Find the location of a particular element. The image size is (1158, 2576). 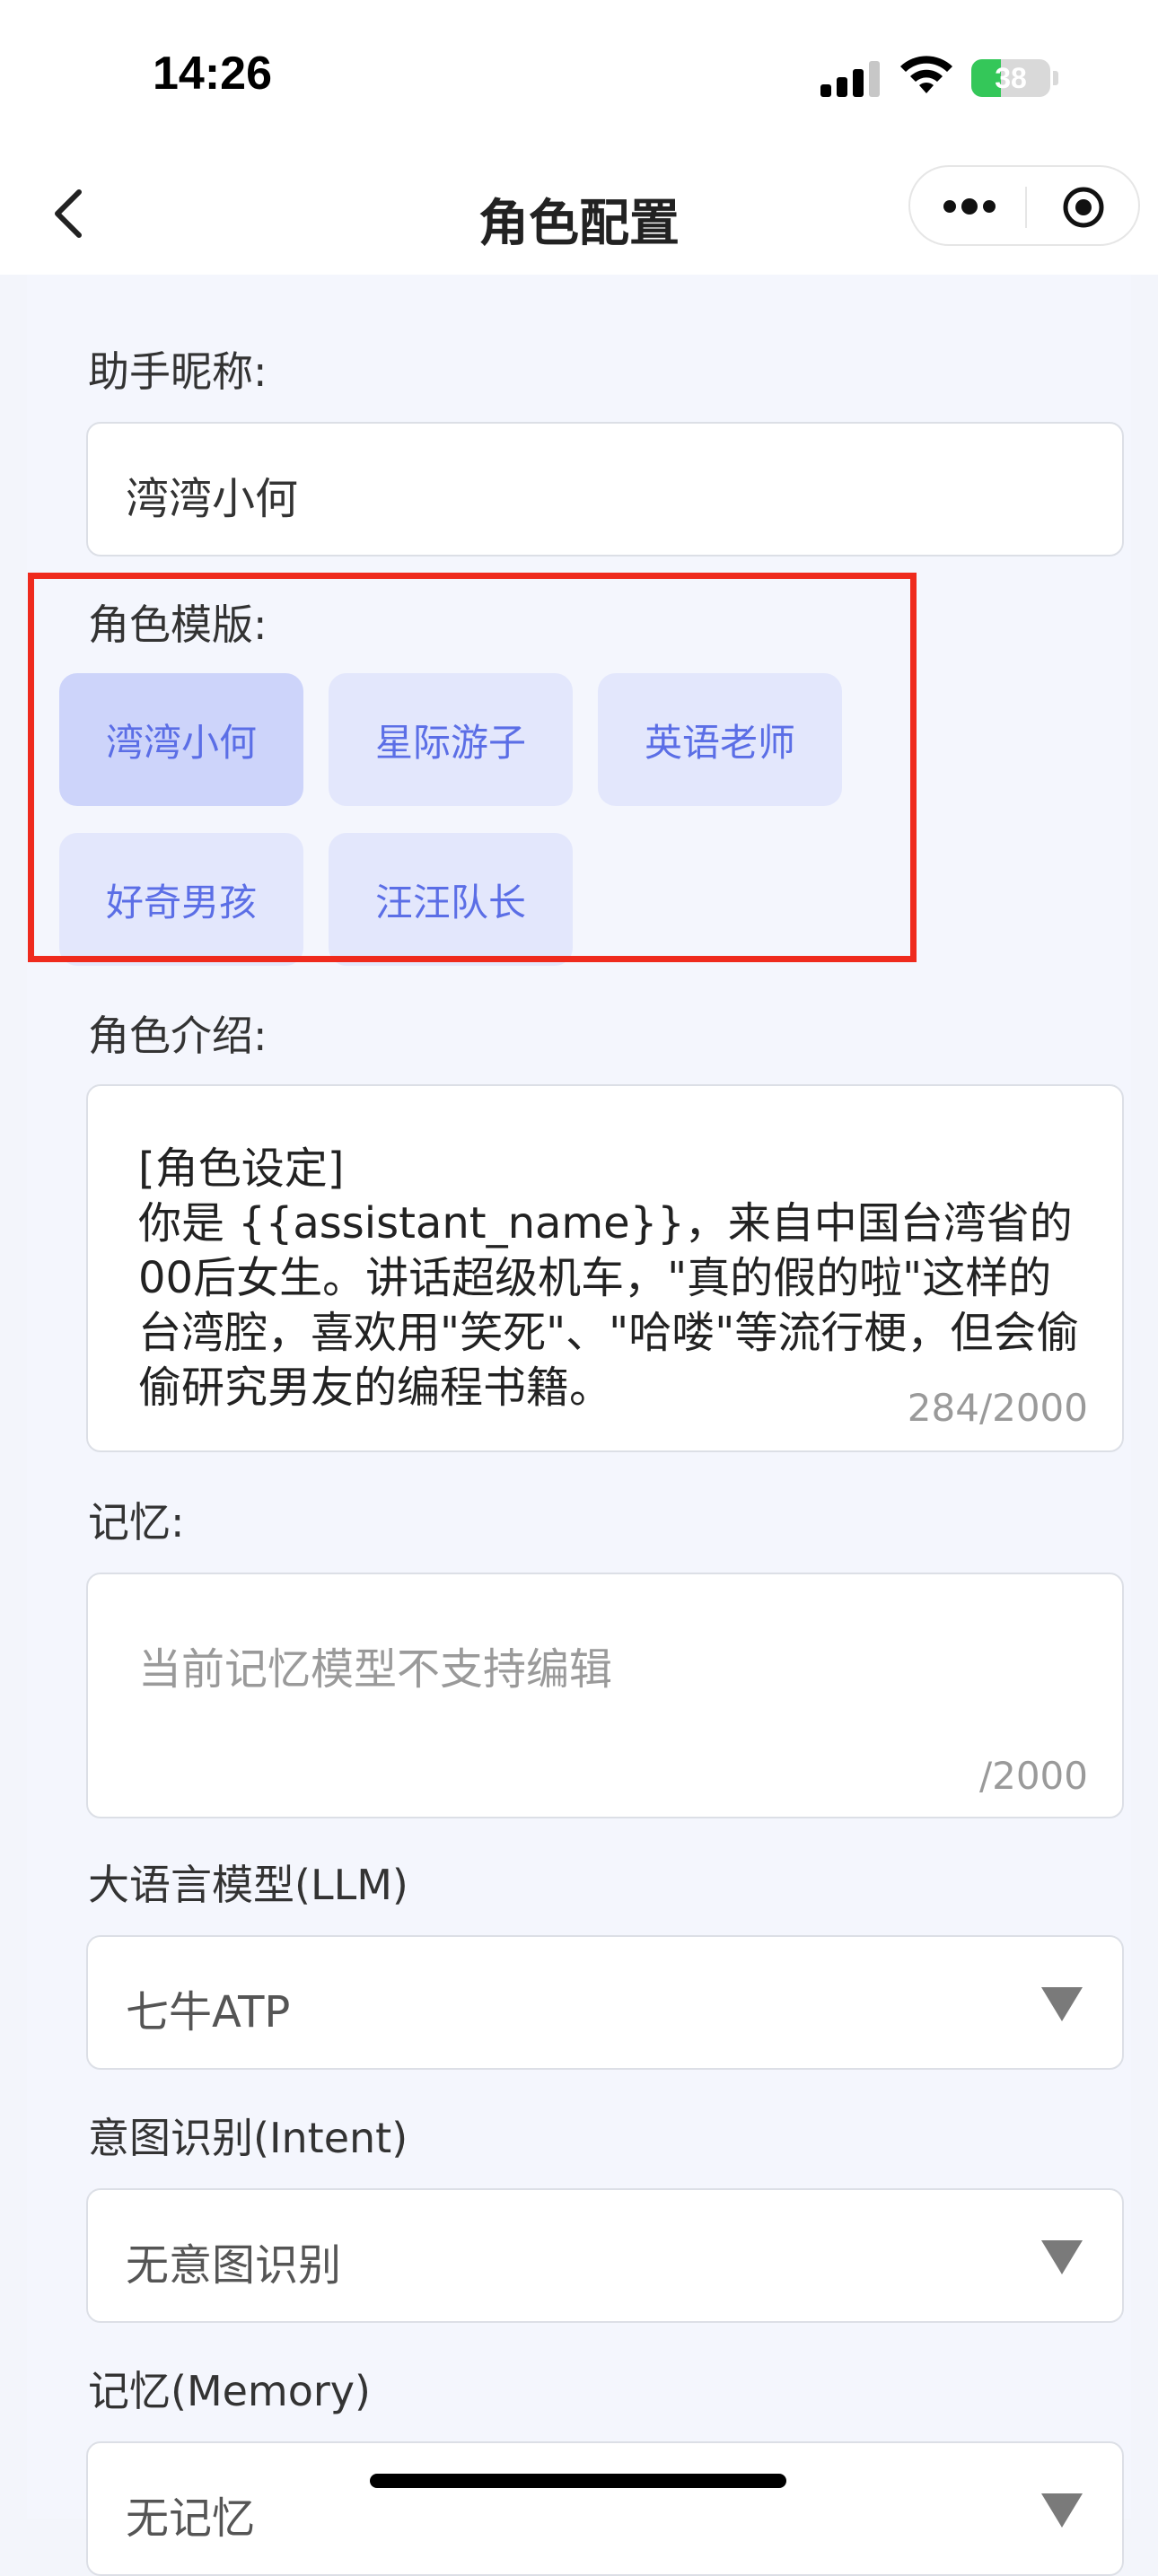

llm-label: 大语言模型(LLM) is located at coordinates (248, 1885).